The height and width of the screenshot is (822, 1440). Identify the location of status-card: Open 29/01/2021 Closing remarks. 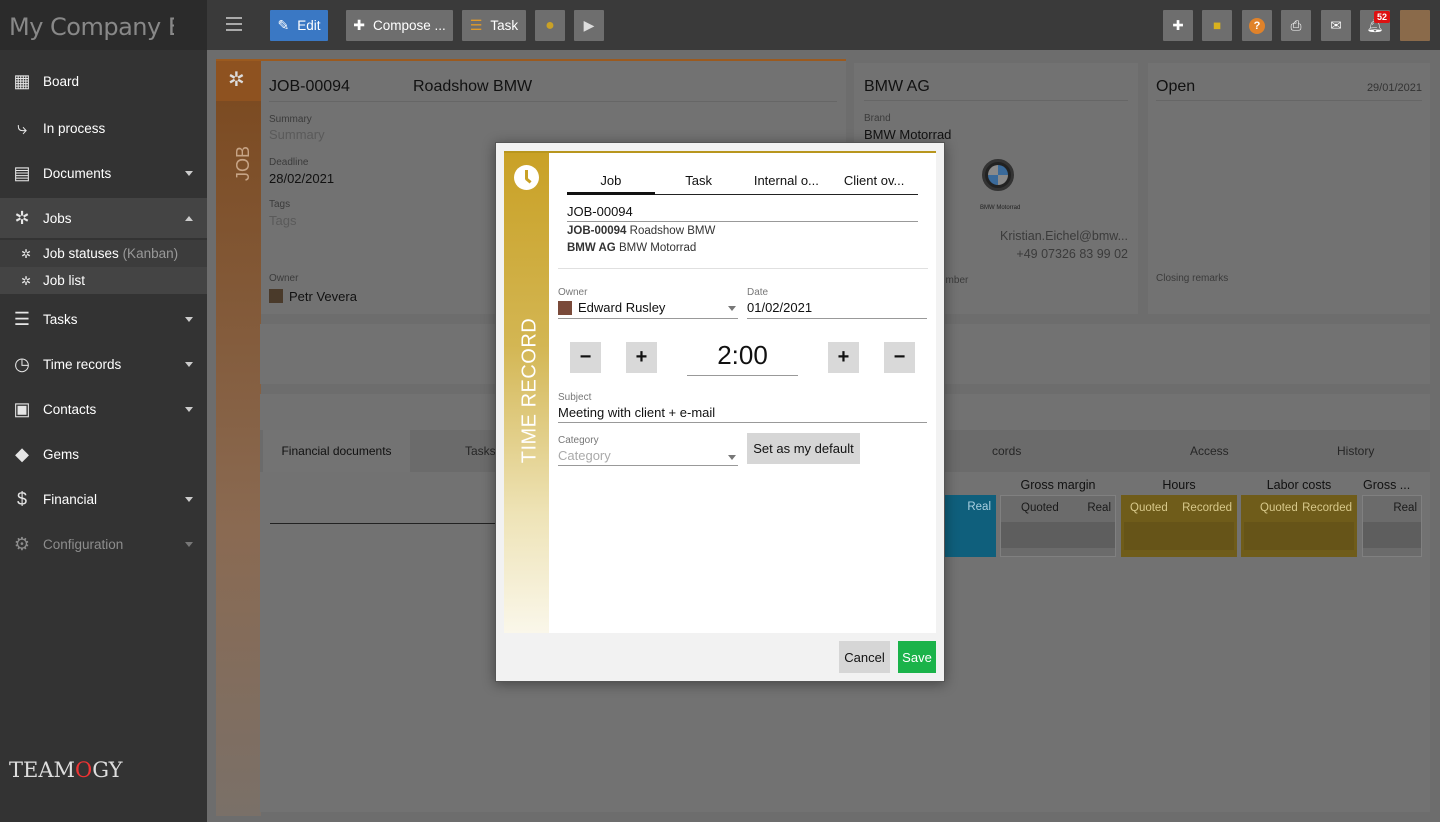
(1289, 188).